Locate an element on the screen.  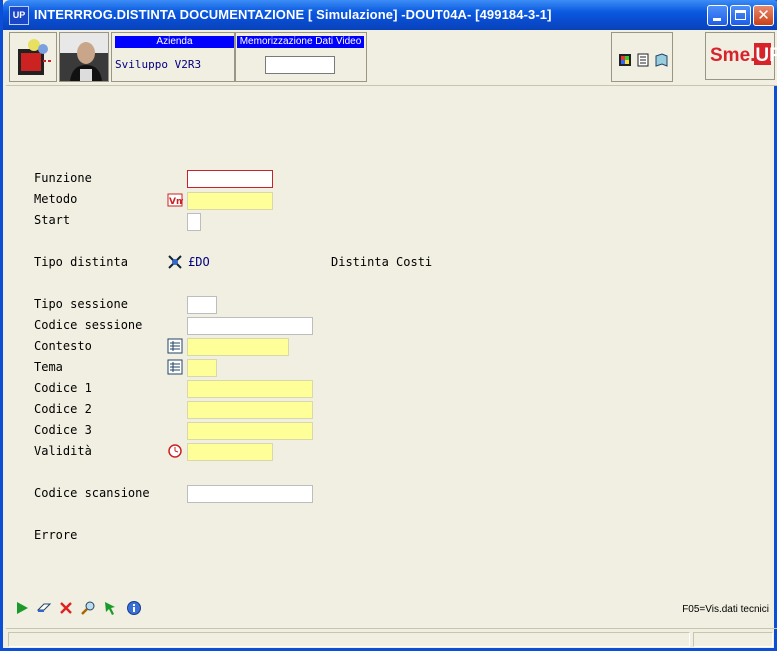
codice-scansione-input is located at coordinates (250, 494).